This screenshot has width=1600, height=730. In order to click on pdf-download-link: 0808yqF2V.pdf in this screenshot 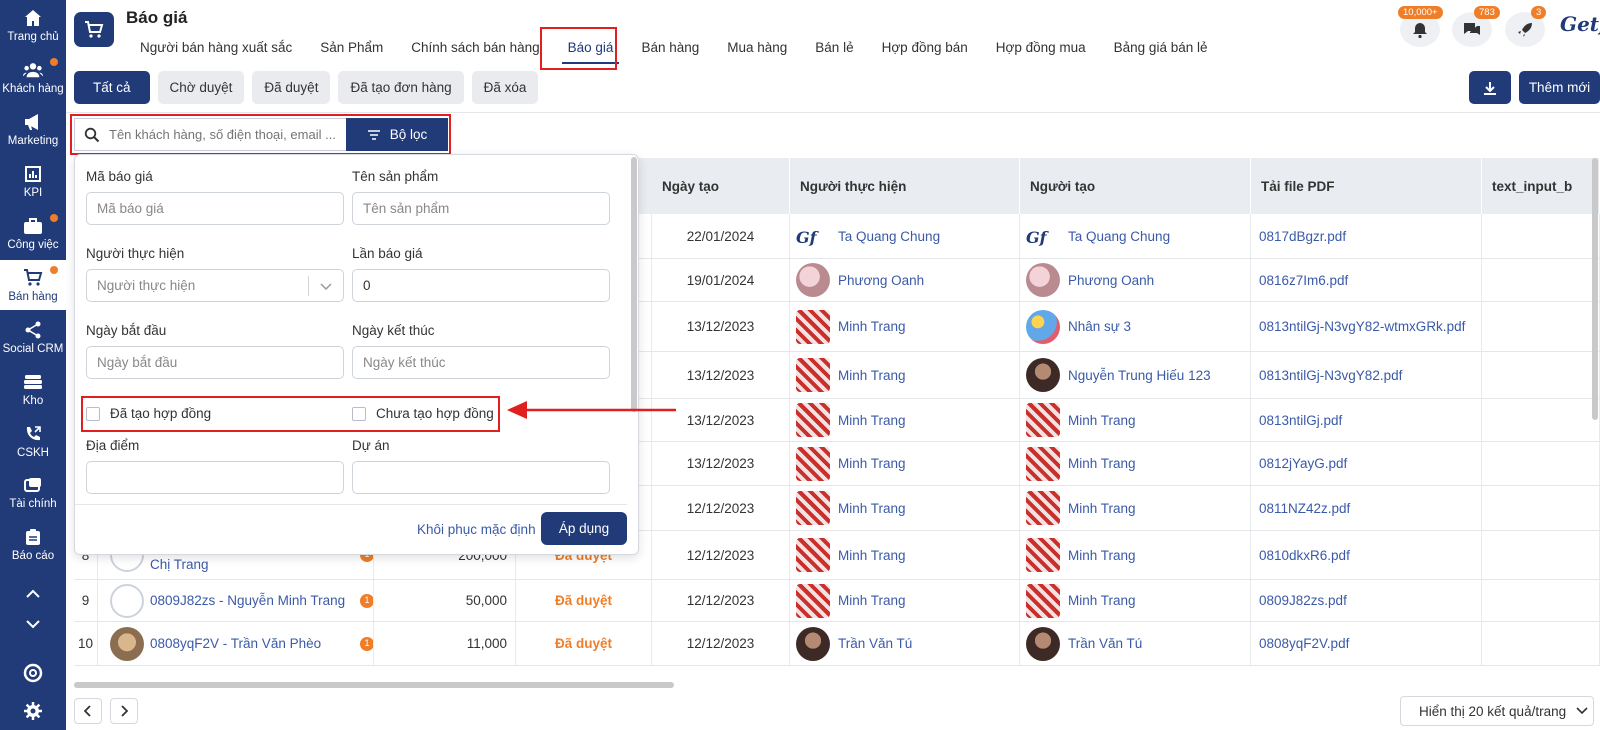, I will do `click(1366, 643)`.